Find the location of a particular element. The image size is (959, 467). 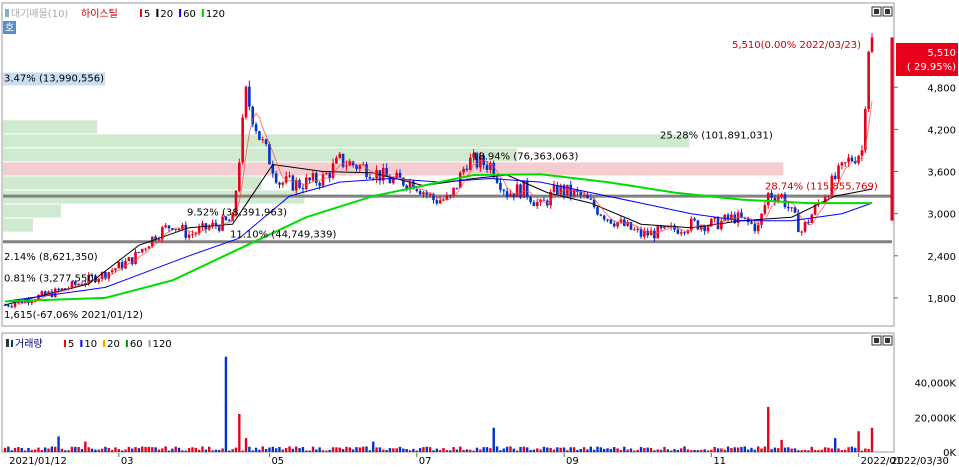

corner-tag: 호 is located at coordinates (9, 28).